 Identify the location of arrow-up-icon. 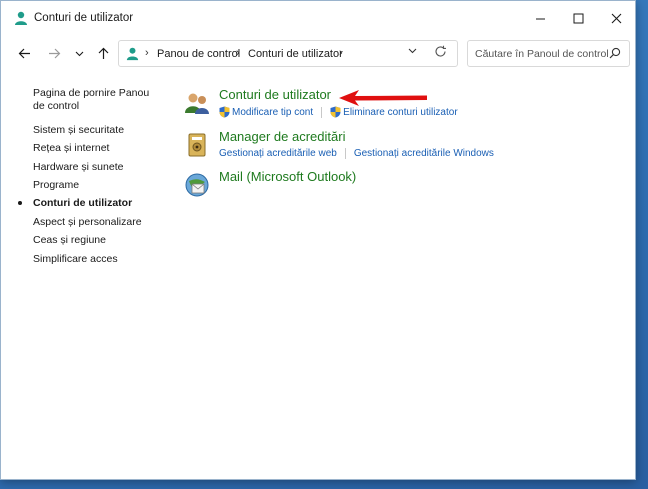
(103, 53).